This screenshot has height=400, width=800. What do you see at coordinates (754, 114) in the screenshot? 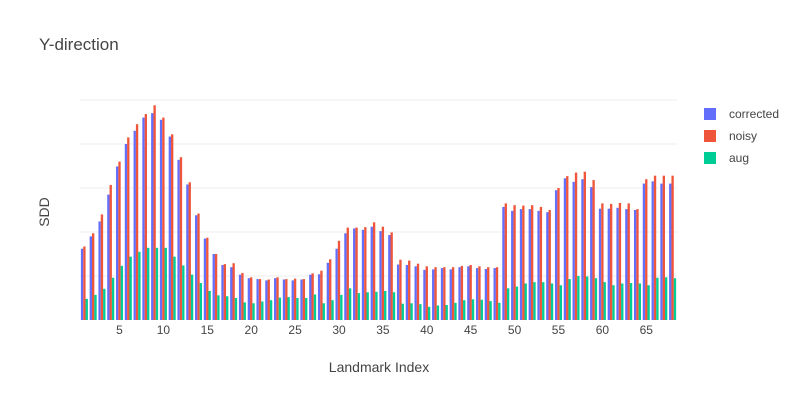
I see `legend-label-corrected: corrected` at bounding box center [754, 114].